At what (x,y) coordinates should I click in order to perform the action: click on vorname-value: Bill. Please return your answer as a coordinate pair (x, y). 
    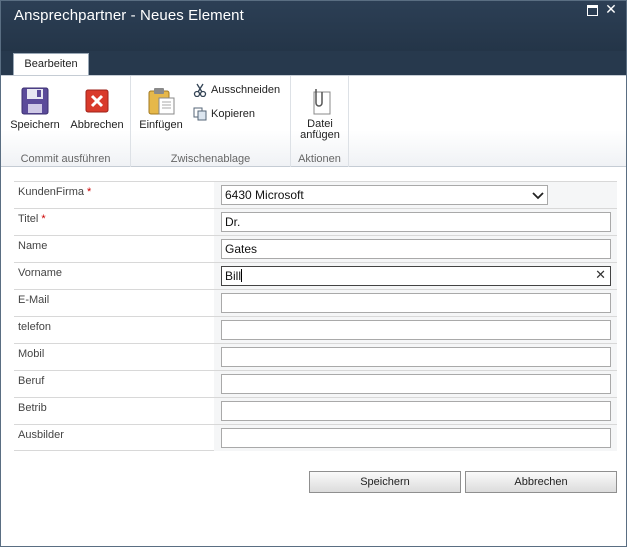
    Looking at the image, I should click on (233, 276).